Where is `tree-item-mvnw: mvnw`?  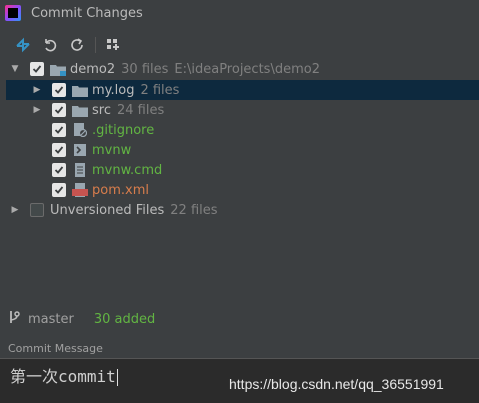 tree-item-mvnw: mvnw is located at coordinates (242, 150).